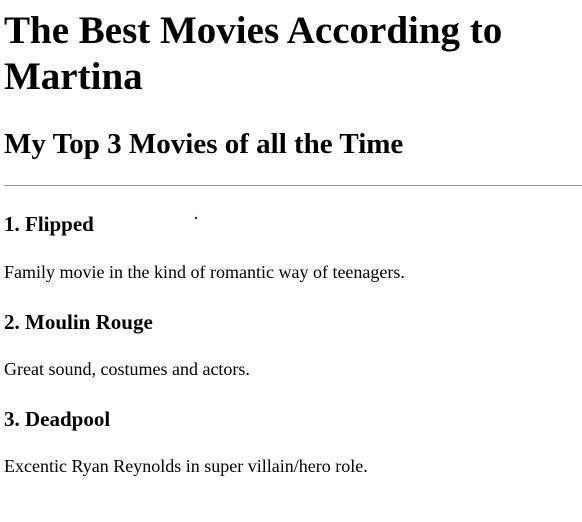 The width and height of the screenshot is (582, 522). What do you see at coordinates (253, 53) in the screenshot?
I see `page-title: The Best Movies According to Martina` at bounding box center [253, 53].